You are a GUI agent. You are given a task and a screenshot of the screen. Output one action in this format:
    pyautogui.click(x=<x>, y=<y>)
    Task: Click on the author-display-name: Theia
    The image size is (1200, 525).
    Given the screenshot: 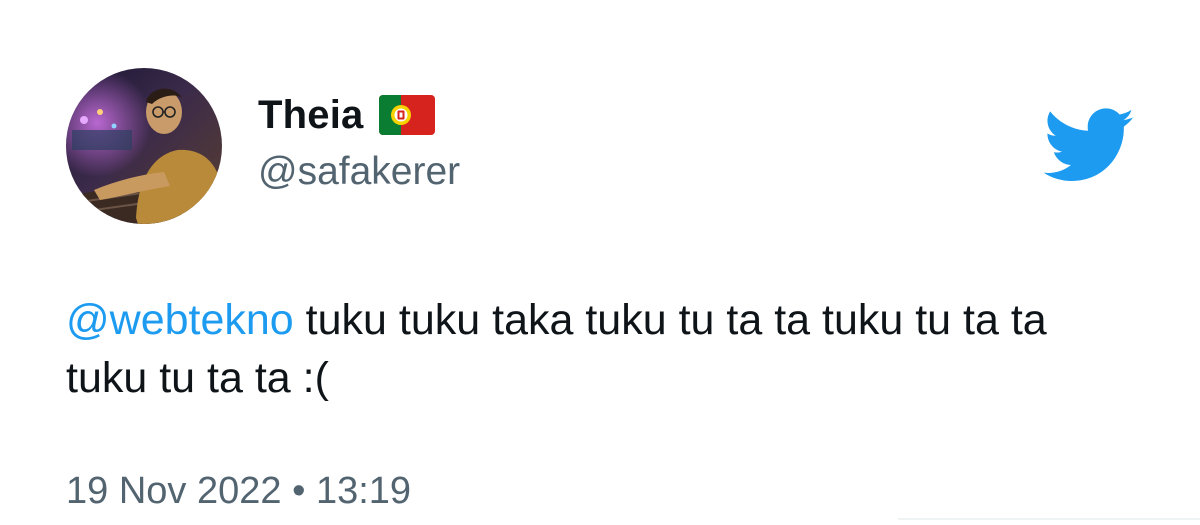 What is the action you would take?
    pyautogui.click(x=310, y=115)
    